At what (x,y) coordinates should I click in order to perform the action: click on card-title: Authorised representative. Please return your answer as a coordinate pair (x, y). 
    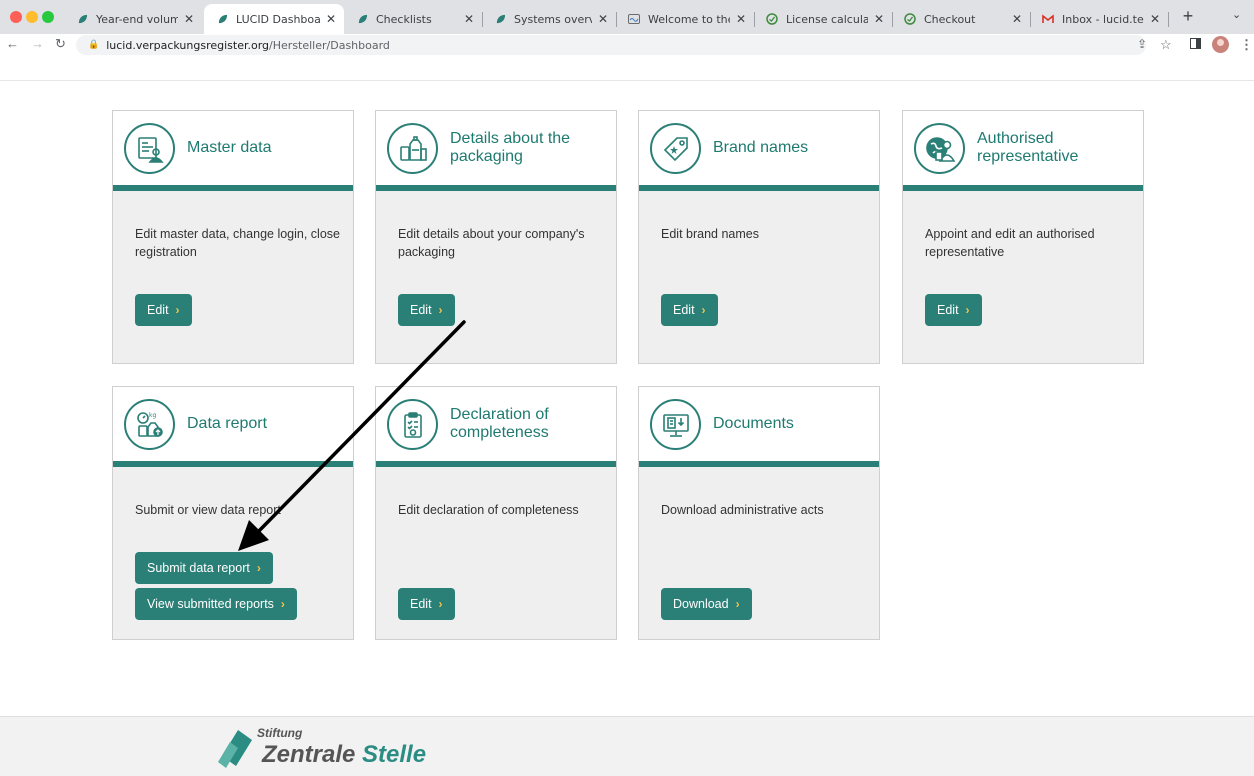
    Looking at the image, I should click on (1028, 147).